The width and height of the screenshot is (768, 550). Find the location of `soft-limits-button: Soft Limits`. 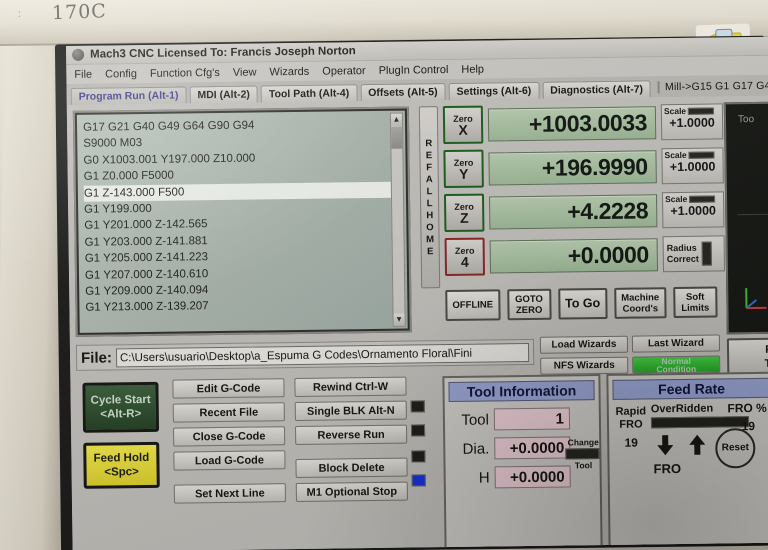

soft-limits-button: Soft Limits is located at coordinates (695, 302).